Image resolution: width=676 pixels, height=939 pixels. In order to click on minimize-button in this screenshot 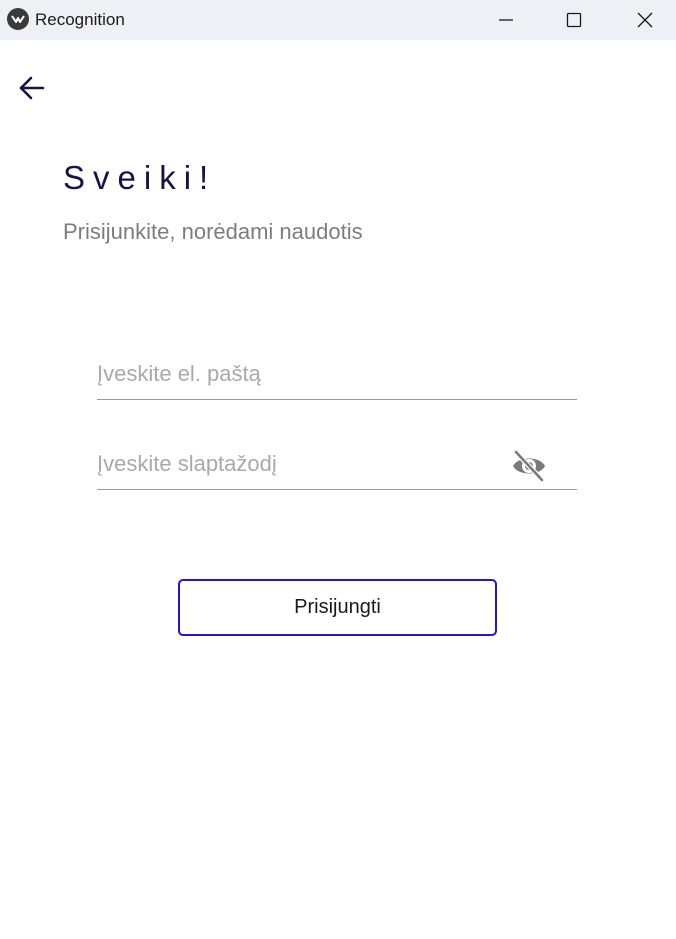, I will do `click(506, 20)`.